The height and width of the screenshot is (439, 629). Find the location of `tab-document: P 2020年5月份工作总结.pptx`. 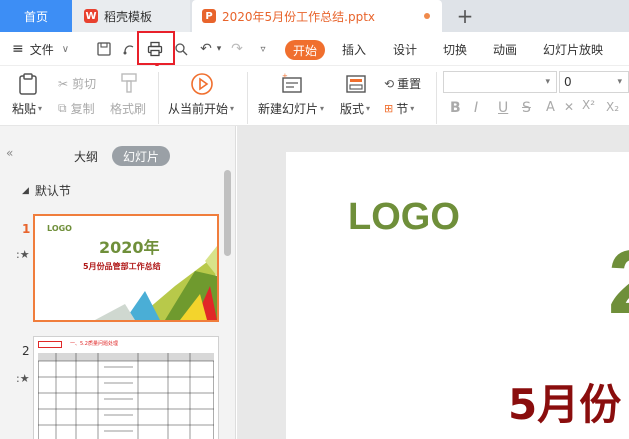

tab-document: P 2020年5月份工作总结.pptx is located at coordinates (317, 16).